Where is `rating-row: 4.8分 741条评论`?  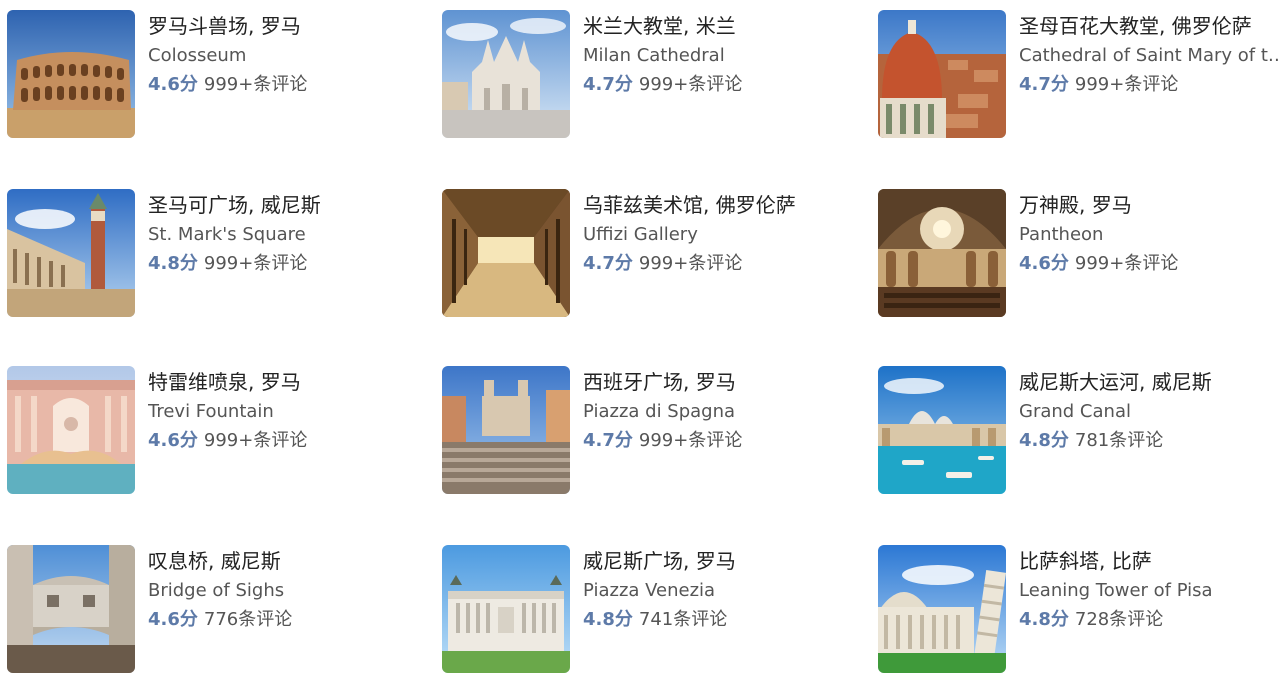 rating-row: 4.8分 741条评论 is located at coordinates (719, 620).